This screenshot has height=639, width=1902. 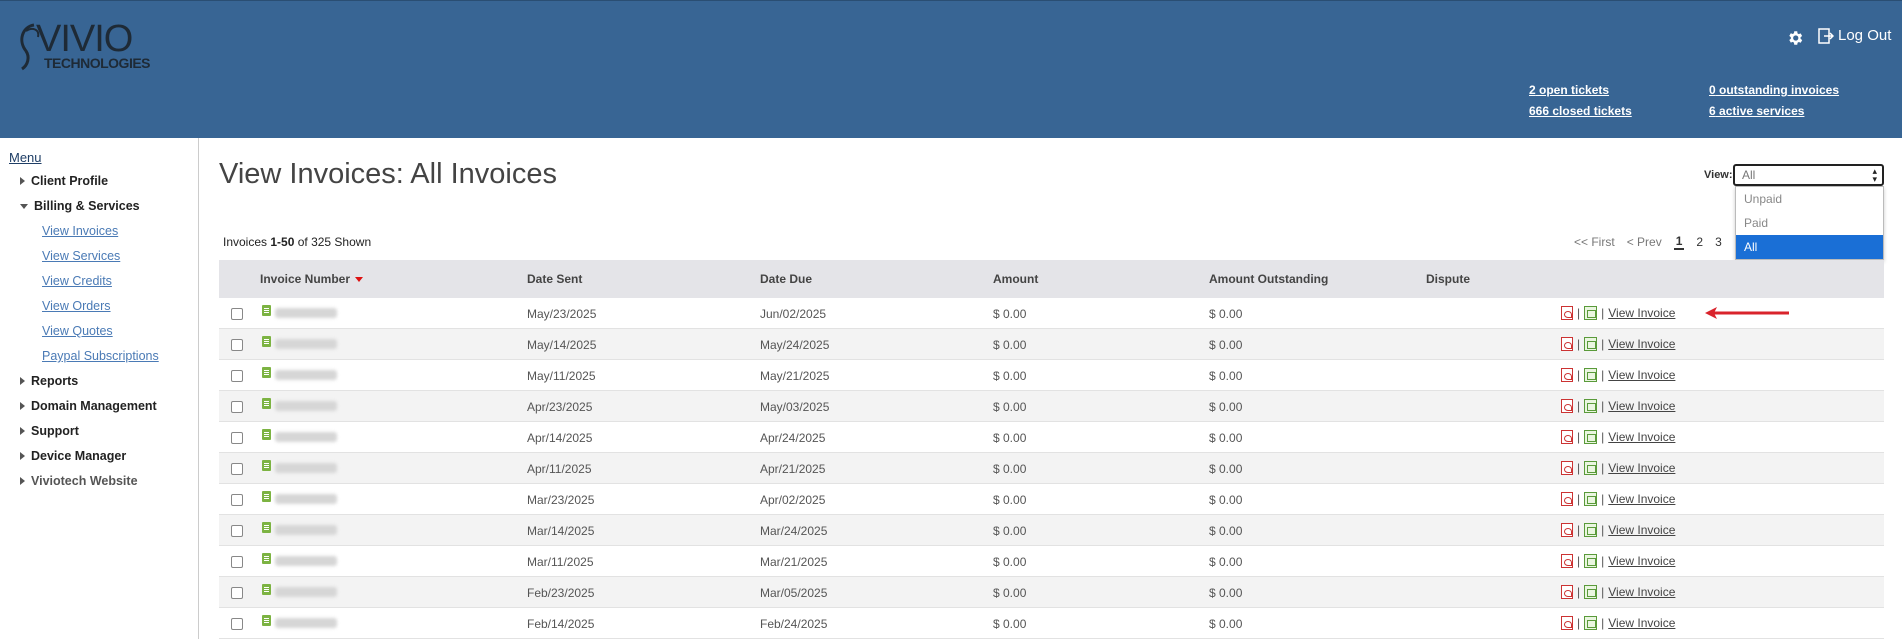 I want to click on active-services-link: 6 active services, so click(x=1756, y=111).